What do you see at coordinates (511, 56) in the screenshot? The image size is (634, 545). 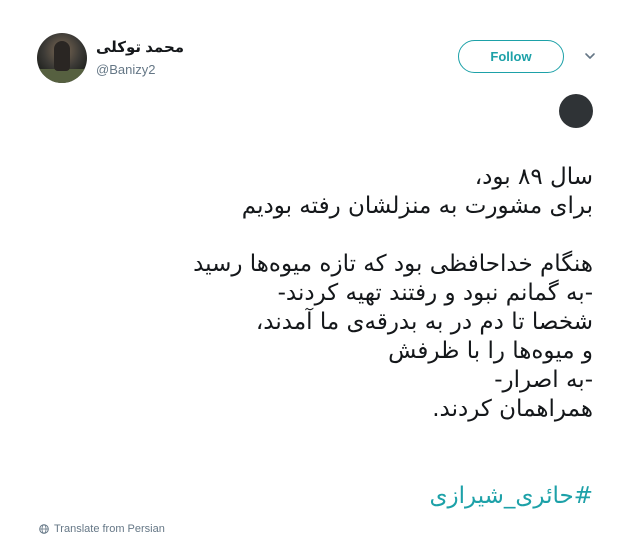 I see `follow-button: Follow` at bounding box center [511, 56].